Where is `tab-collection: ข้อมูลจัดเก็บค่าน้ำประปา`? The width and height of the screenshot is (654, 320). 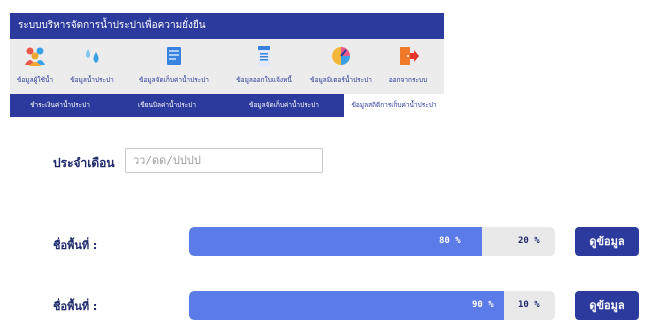
tab-collection: ข้อมูลจัดเก็บค่าน้ำประปา is located at coordinates (284, 105).